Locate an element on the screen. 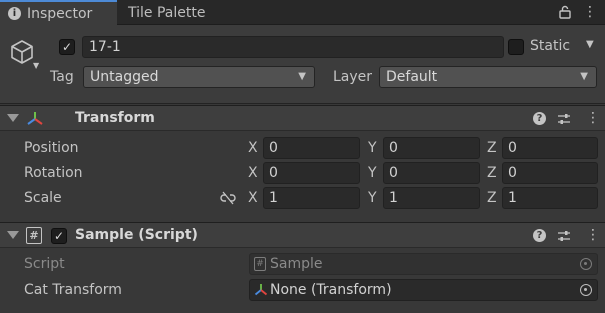 Image resolution: width=605 pixels, height=313 pixels. transform-title: Transform is located at coordinates (115, 118).